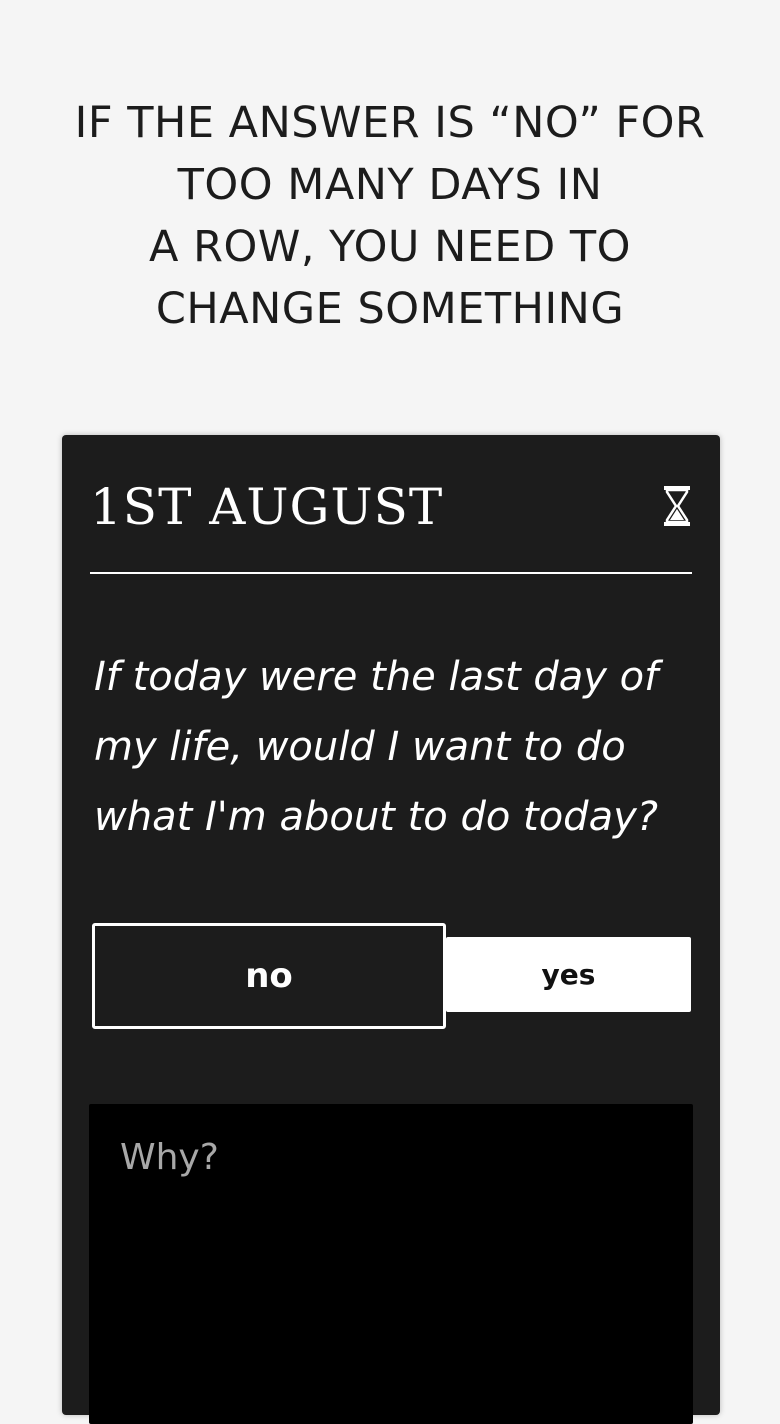 This screenshot has height=1424, width=780. What do you see at coordinates (376, 677) in the screenshot?
I see `question-line: If today were the last day of` at bounding box center [376, 677].